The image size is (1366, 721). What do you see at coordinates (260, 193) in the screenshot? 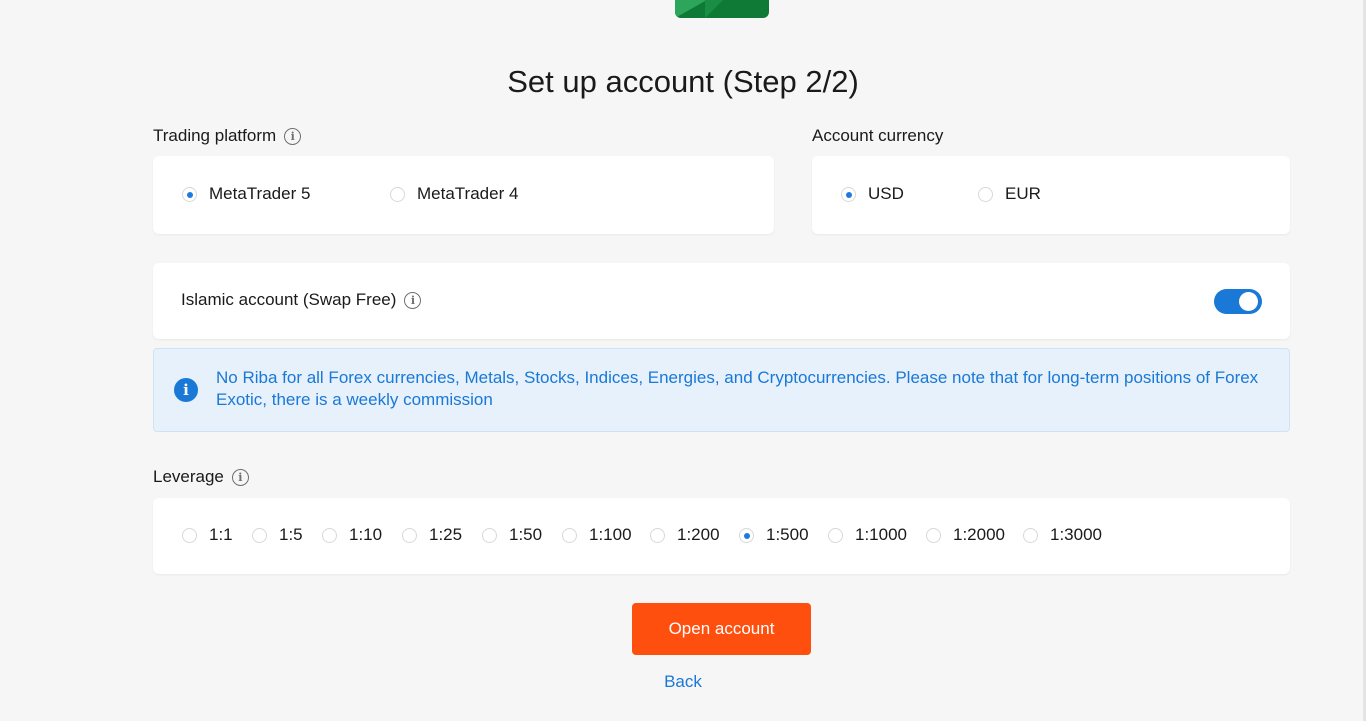
I see `radio-label: MetaTrader 5` at bounding box center [260, 193].